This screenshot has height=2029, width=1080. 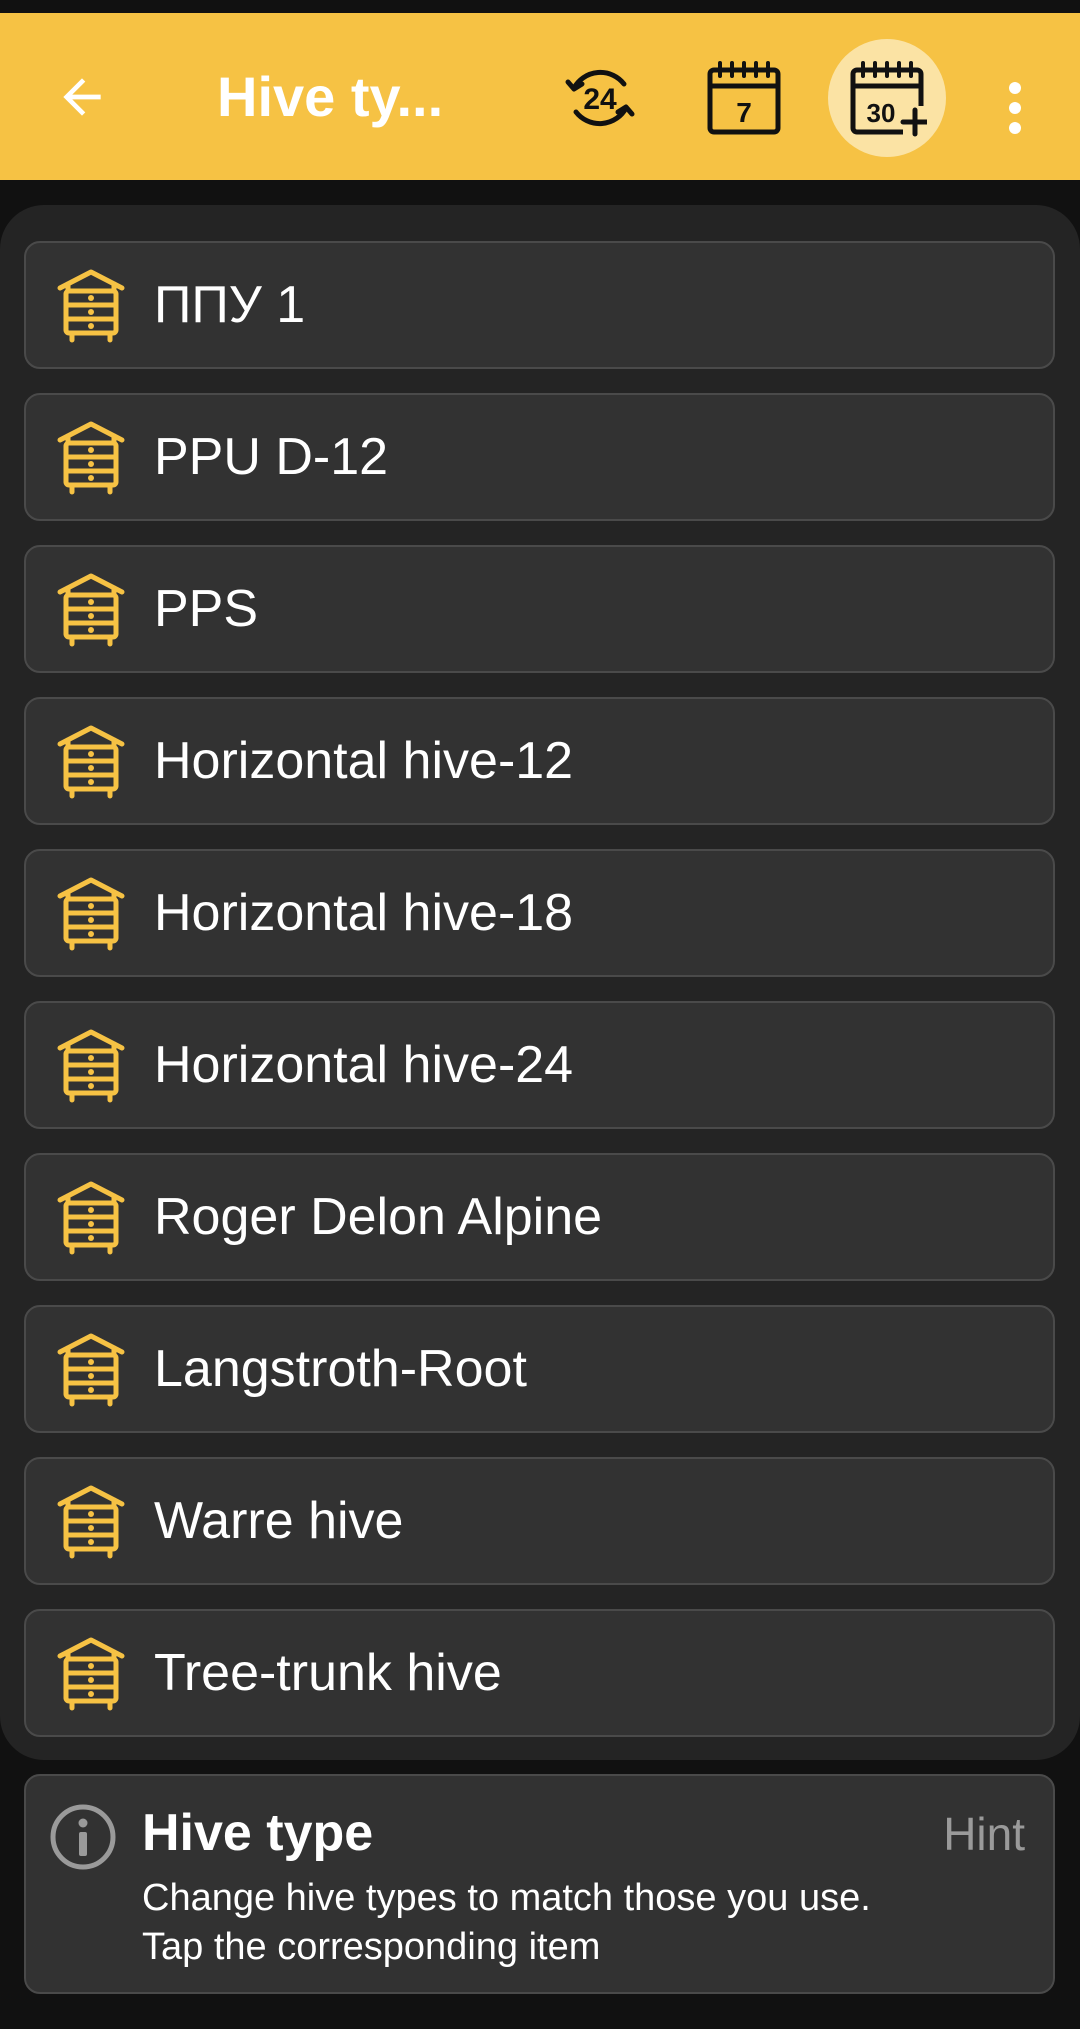 I want to click on more-vertical-icon, so click(x=1015, y=108).